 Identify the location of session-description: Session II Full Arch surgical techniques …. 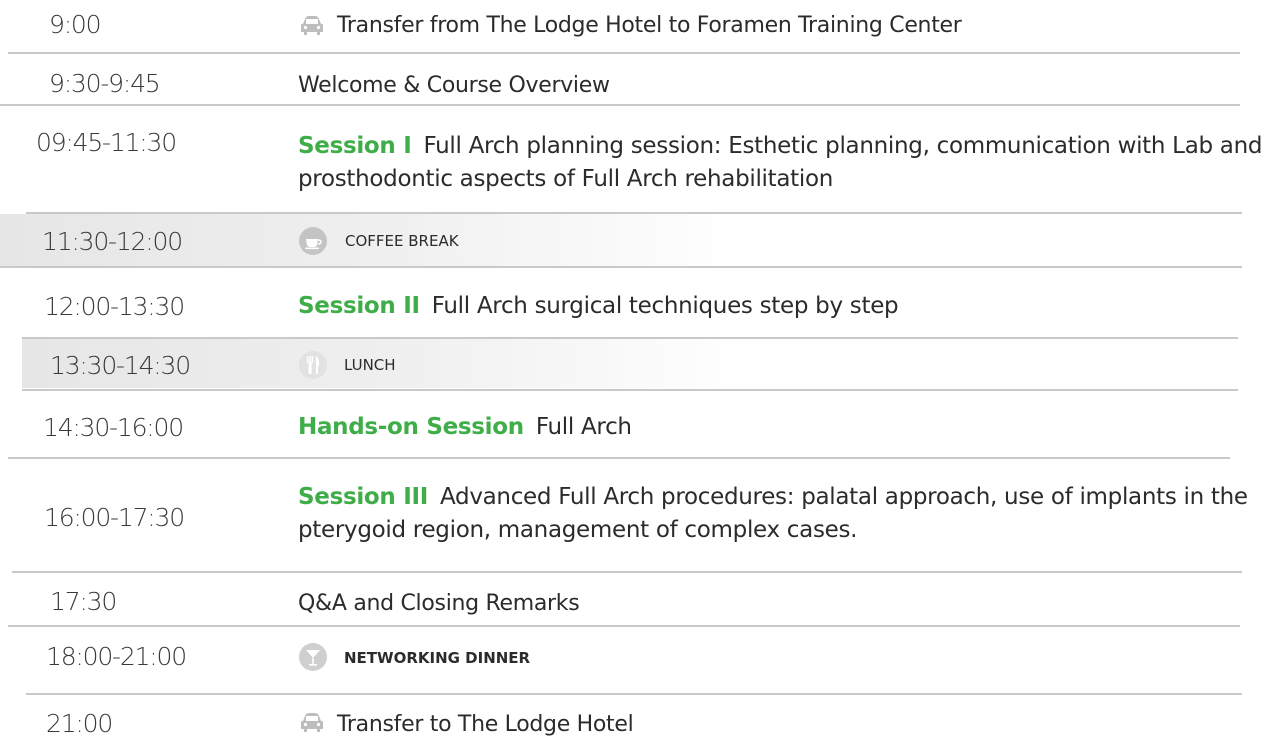
(598, 306).